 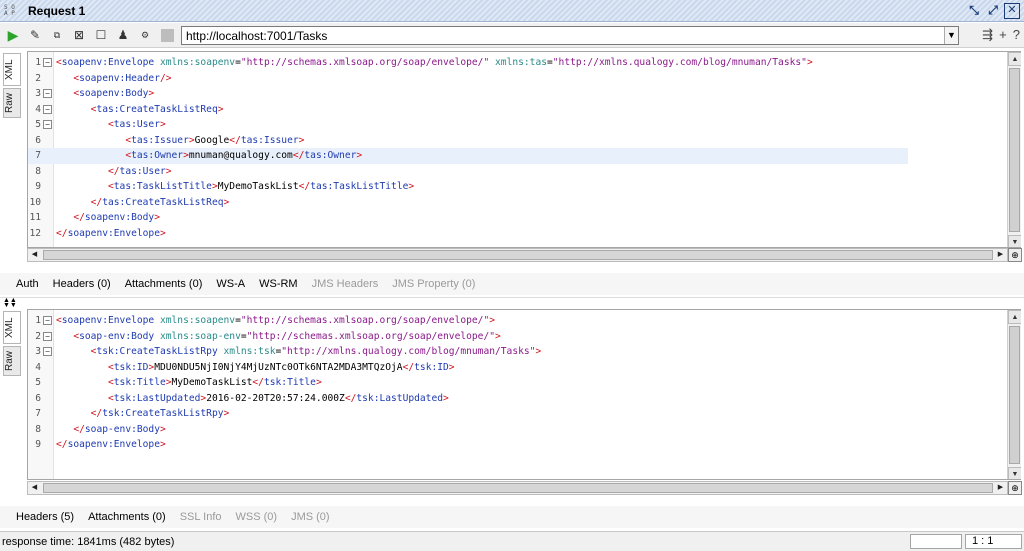 What do you see at coordinates (101, 35) in the screenshot?
I see `stop-icon: ☐` at bounding box center [101, 35].